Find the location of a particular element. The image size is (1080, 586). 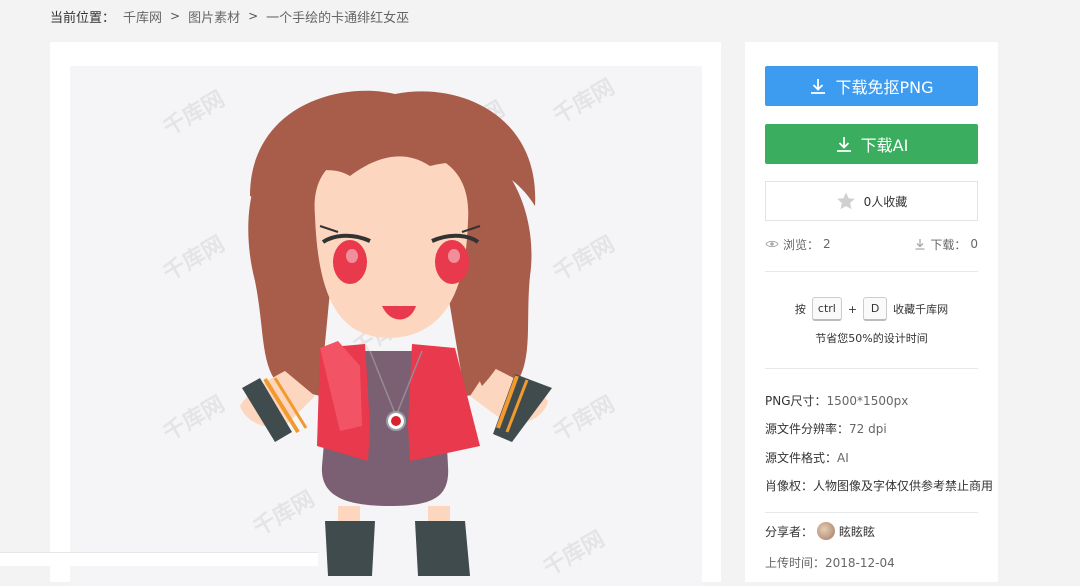

downloads-stat: 下载： 0 is located at coordinates (946, 244).